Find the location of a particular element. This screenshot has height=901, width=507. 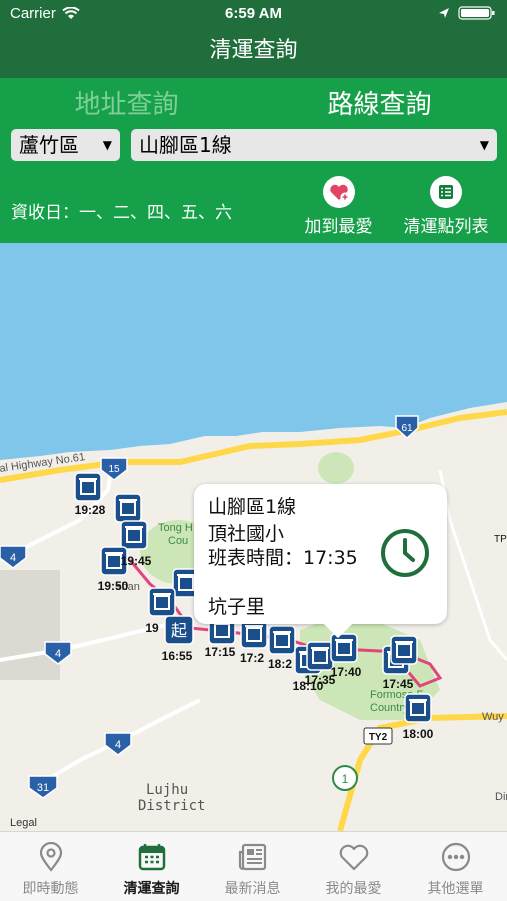

route-shield-61-label: 61 is located at coordinates (407, 428).